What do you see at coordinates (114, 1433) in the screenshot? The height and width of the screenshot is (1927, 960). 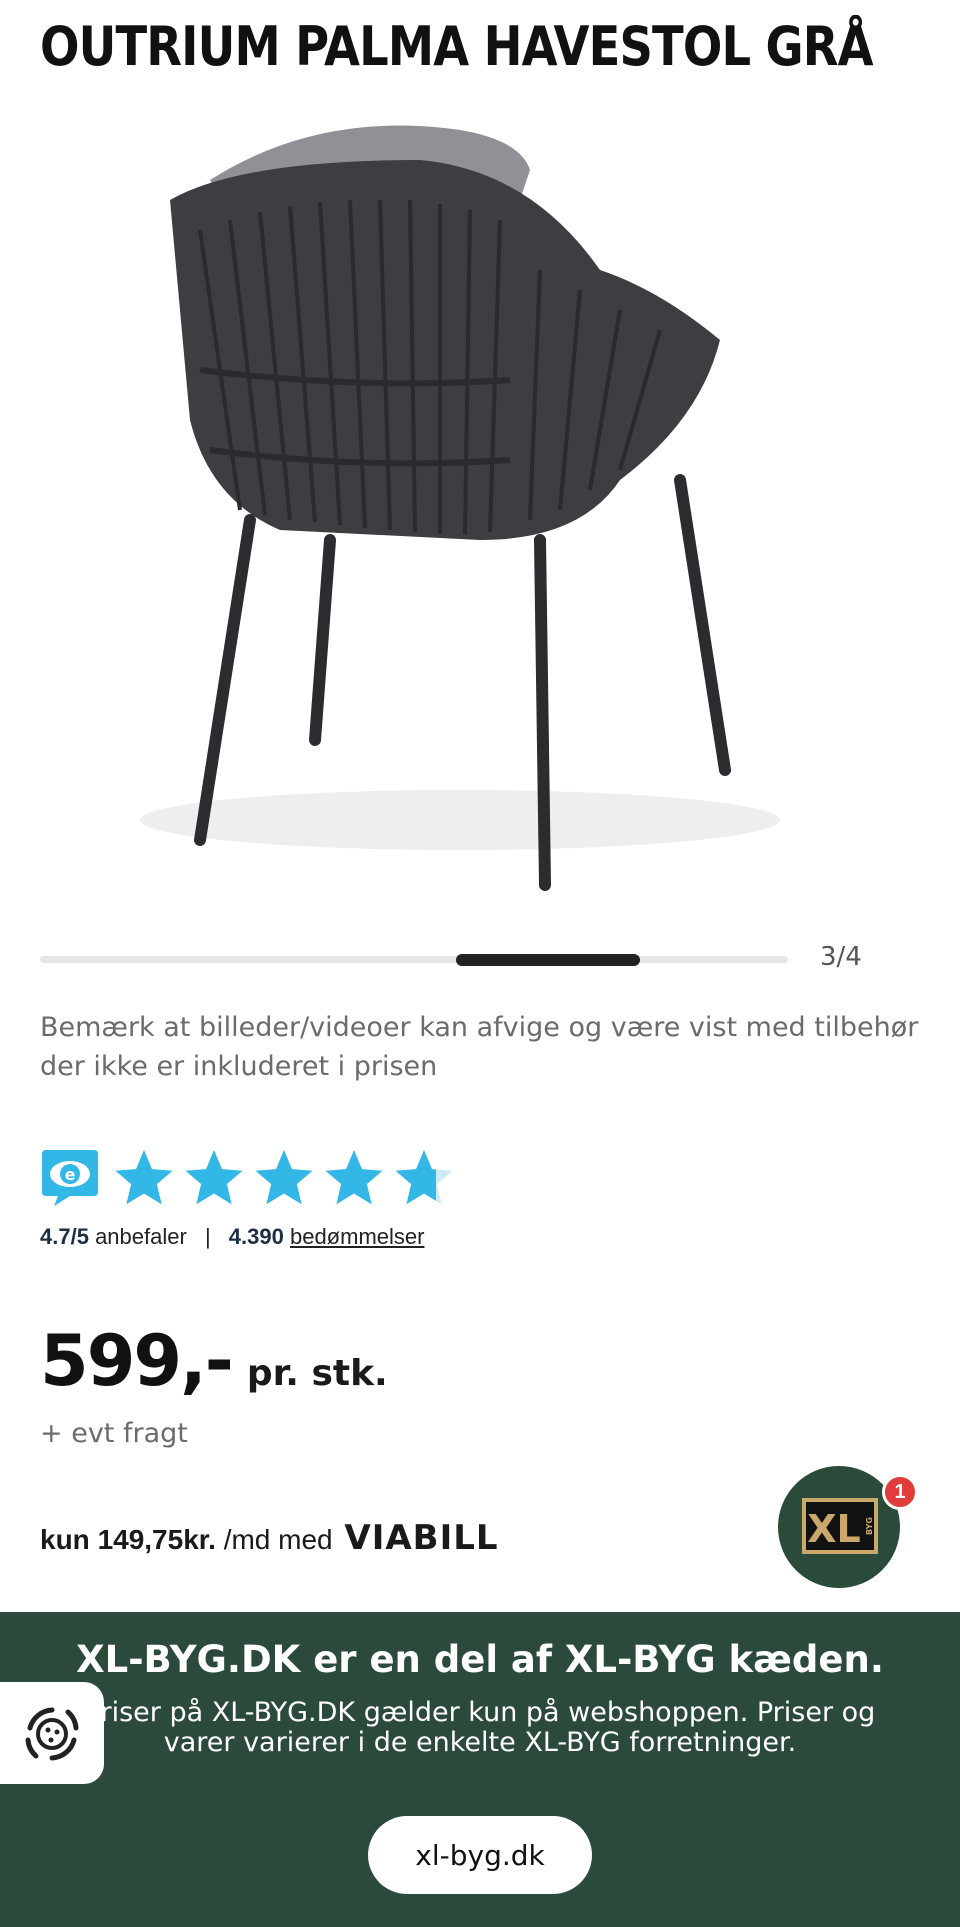 I see `freight-note: + evt fragt` at bounding box center [114, 1433].